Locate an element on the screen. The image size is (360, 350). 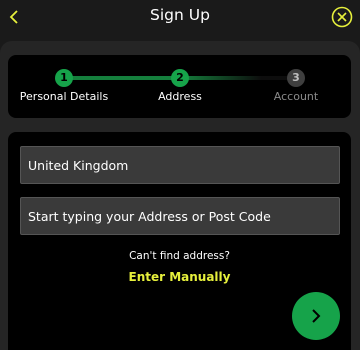
step-3-label: Account is located at coordinates (296, 96).